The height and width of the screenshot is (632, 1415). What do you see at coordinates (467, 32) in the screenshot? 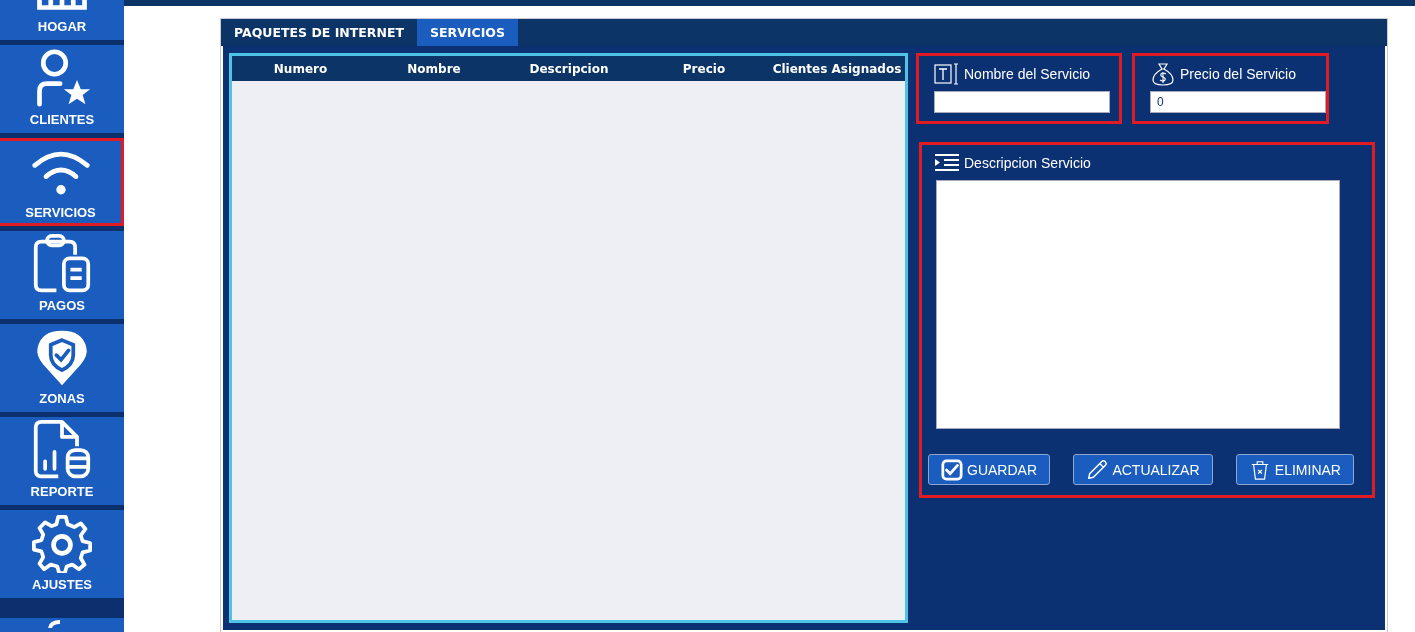
I see `tab: SERVICIOS` at bounding box center [467, 32].